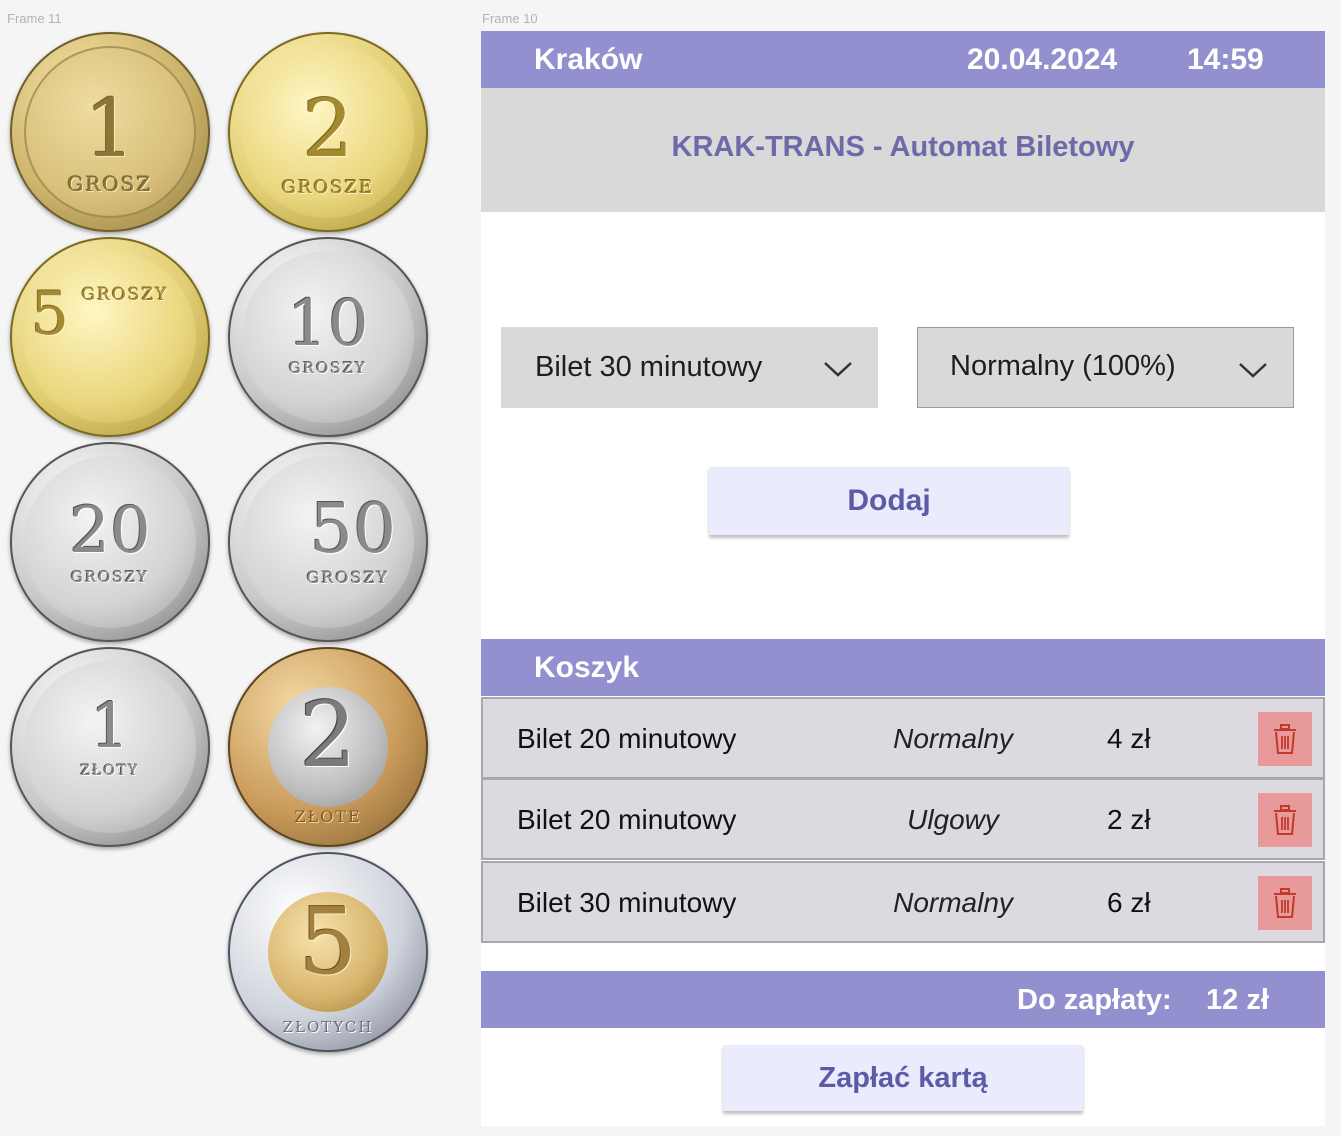  What do you see at coordinates (889, 501) in the screenshot?
I see `add-button: Dodaj` at bounding box center [889, 501].